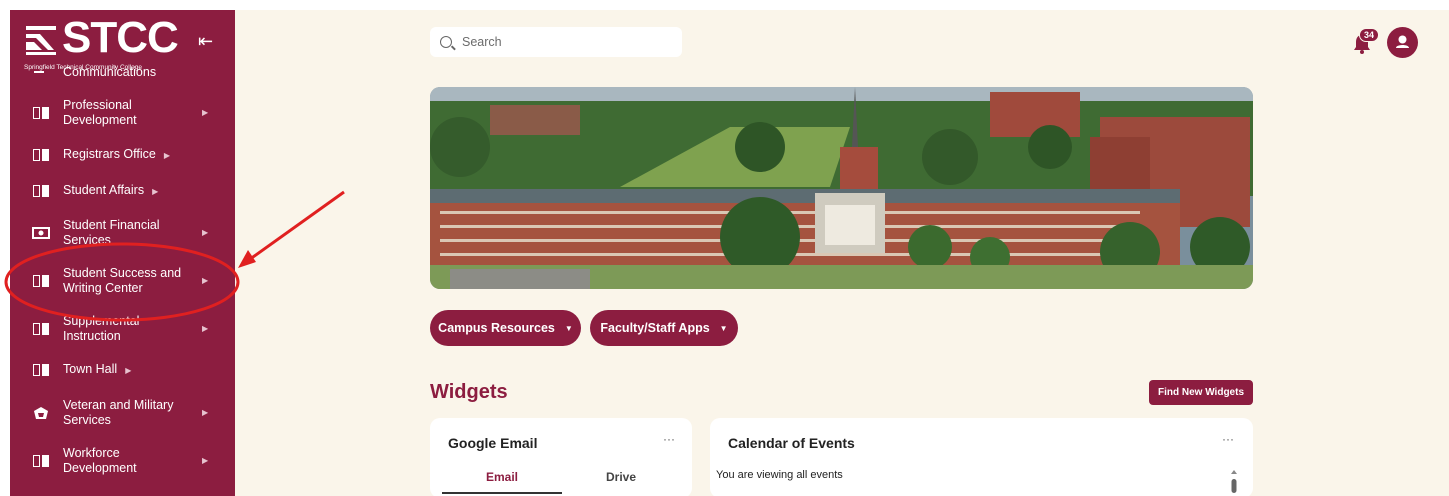 The width and height of the screenshot is (1449, 496). I want to click on faculty-staff-apps-button: Faculty/Staff Apps ▼, so click(664, 328).